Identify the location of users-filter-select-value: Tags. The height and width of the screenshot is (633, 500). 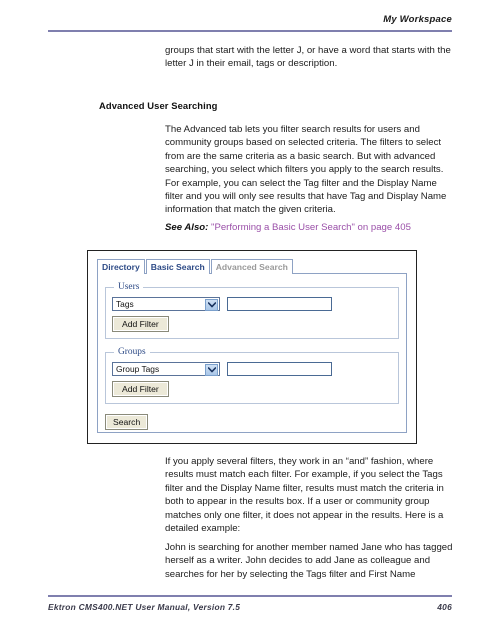
(125, 304).